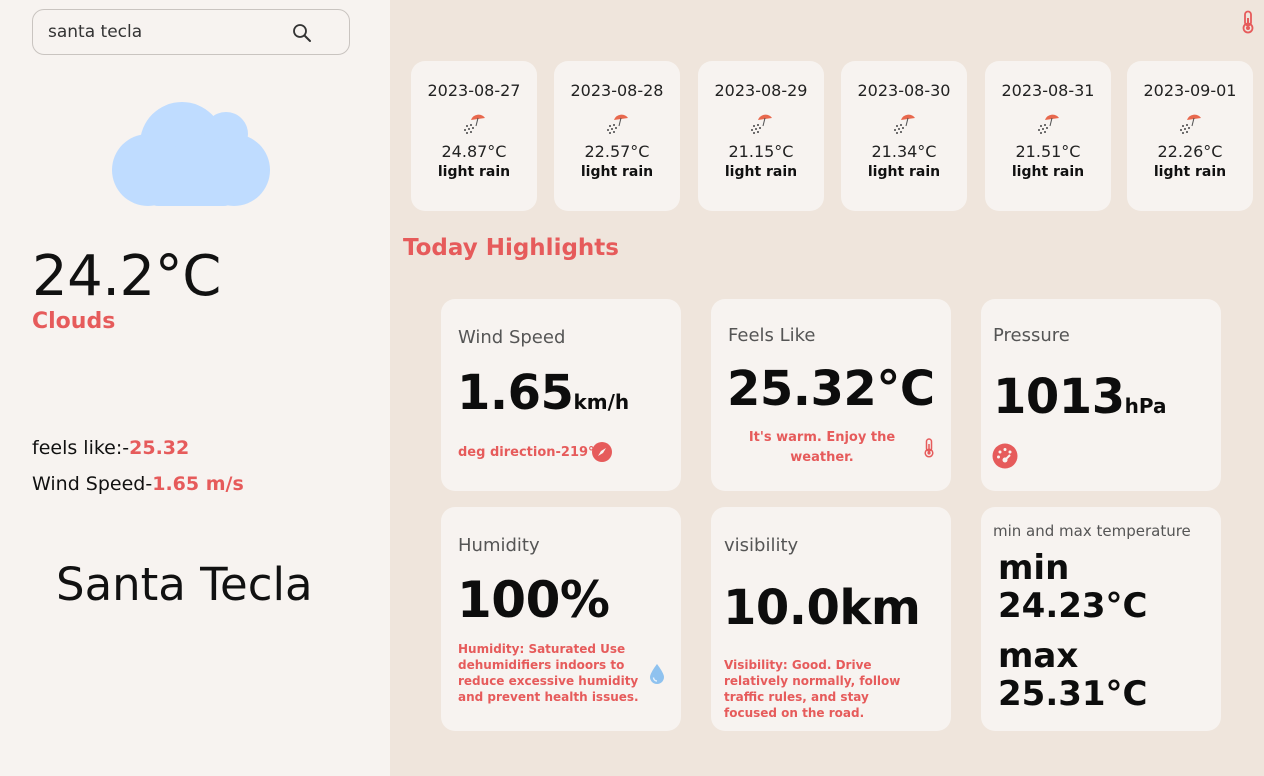 The image size is (1264, 776). Describe the element at coordinates (526, 452) in the screenshot. I see `wind-direction-note: deg direction-219°` at that location.